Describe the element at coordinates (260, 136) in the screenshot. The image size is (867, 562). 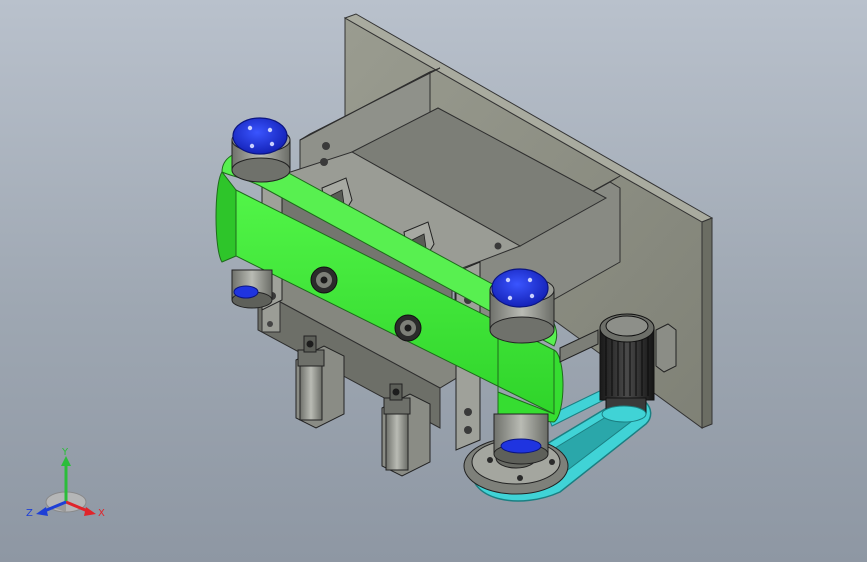
I see `left-pulley-cap-blue` at that location.